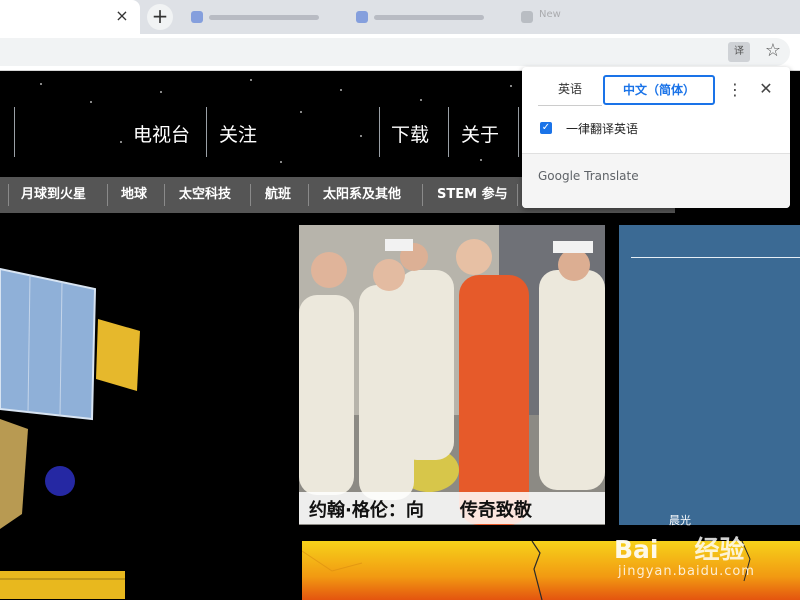 This screenshot has width=800, height=600. I want to click on close-icon: ✕, so click(766, 89).